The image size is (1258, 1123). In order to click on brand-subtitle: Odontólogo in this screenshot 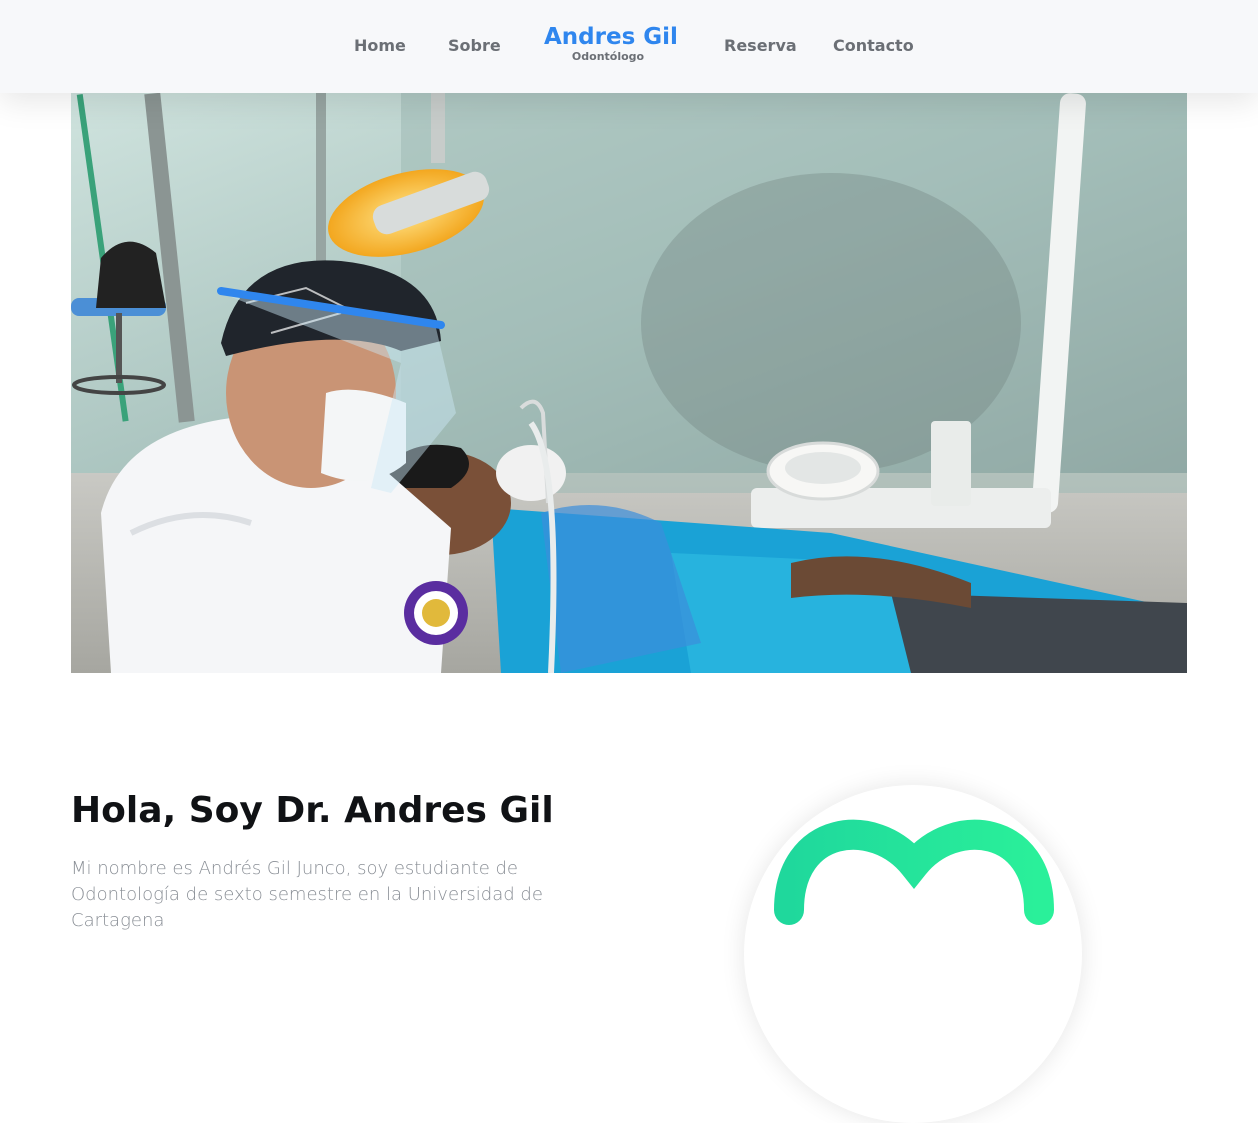, I will do `click(608, 56)`.